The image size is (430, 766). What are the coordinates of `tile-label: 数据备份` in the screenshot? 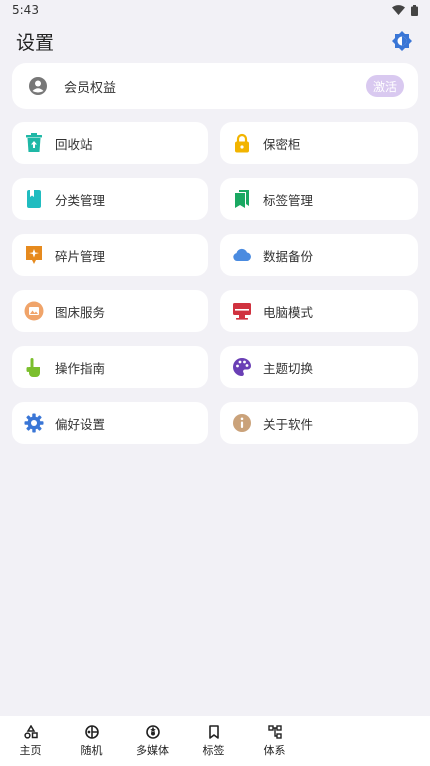 It's located at (288, 256).